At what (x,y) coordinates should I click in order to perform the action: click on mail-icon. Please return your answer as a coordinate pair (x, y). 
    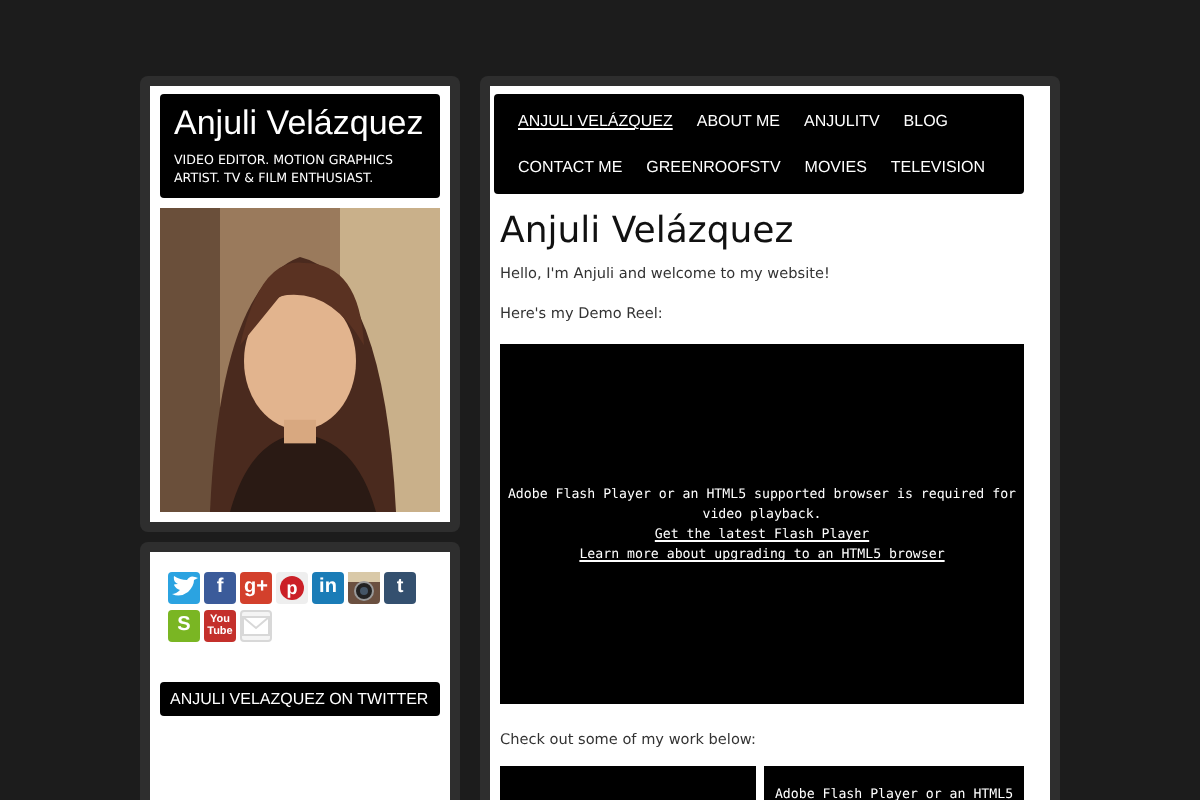
    Looking at the image, I should click on (256, 626).